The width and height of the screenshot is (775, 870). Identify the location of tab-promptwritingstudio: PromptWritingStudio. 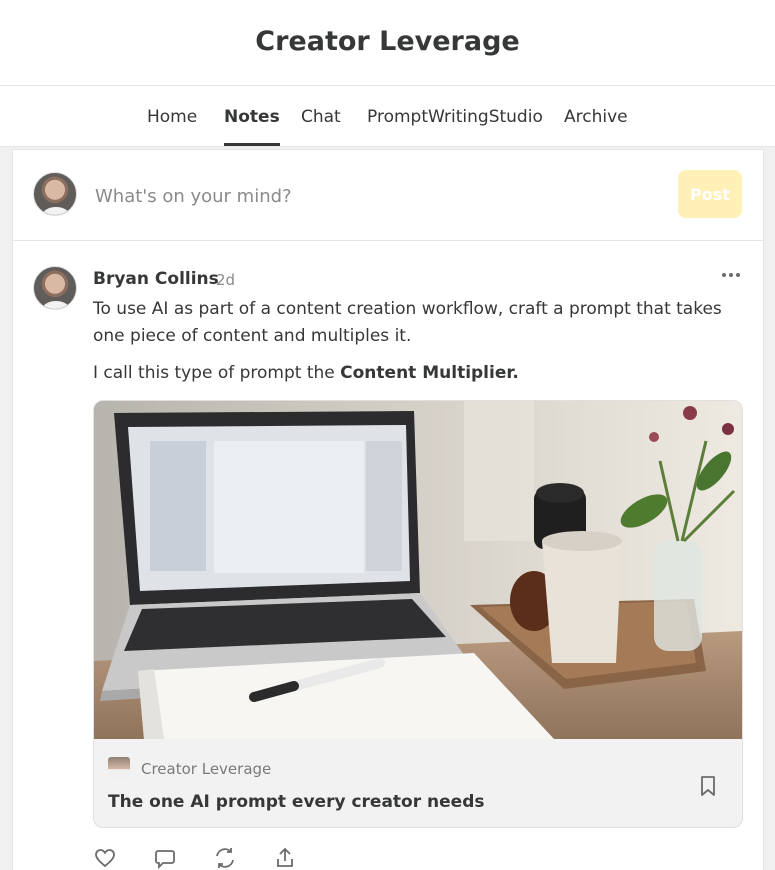
(455, 116).